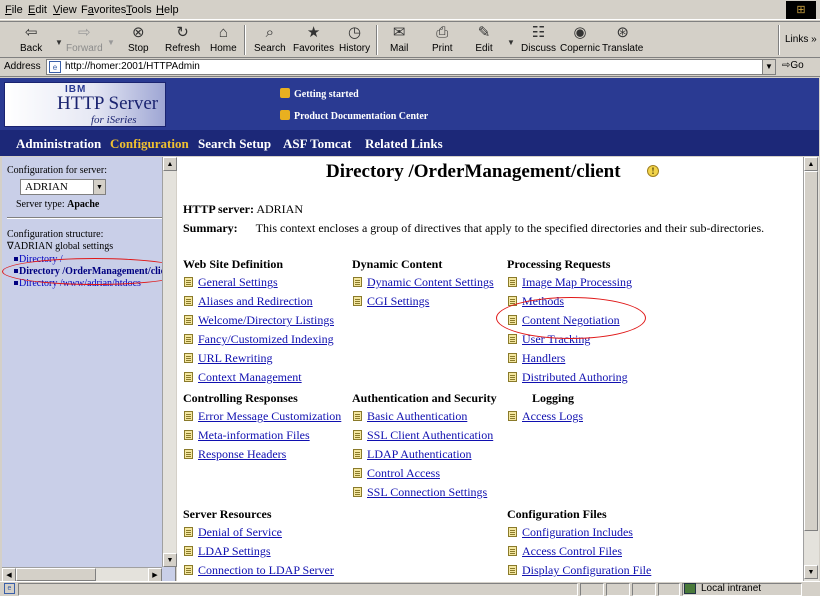 The image size is (820, 596). I want to click on getting-started-link: Getting started, so click(319, 94).